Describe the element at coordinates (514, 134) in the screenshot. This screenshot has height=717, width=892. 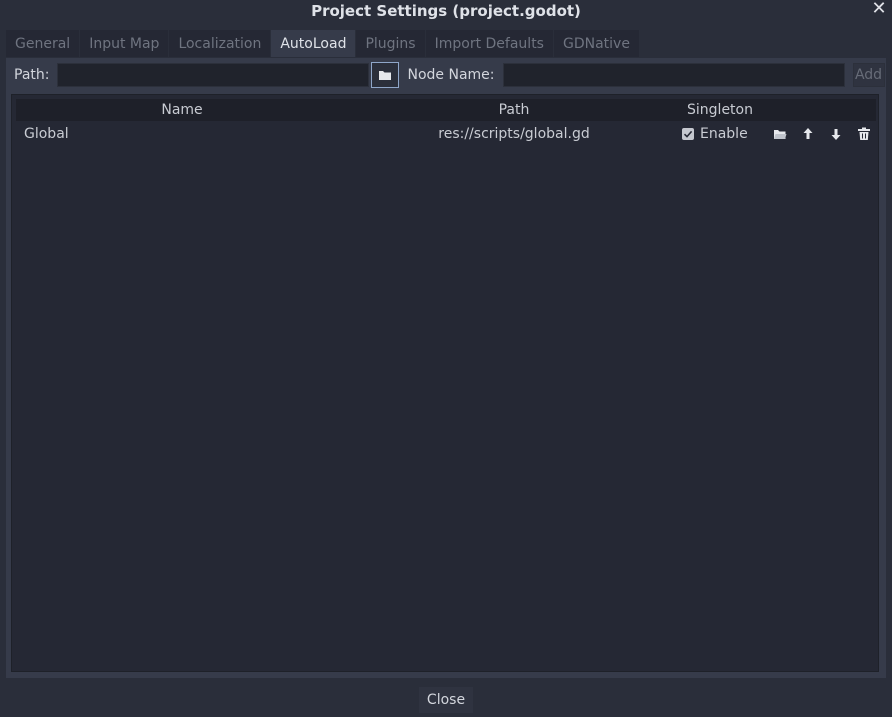
I see `autoload-path-cell: res://scripts/global.gd` at that location.